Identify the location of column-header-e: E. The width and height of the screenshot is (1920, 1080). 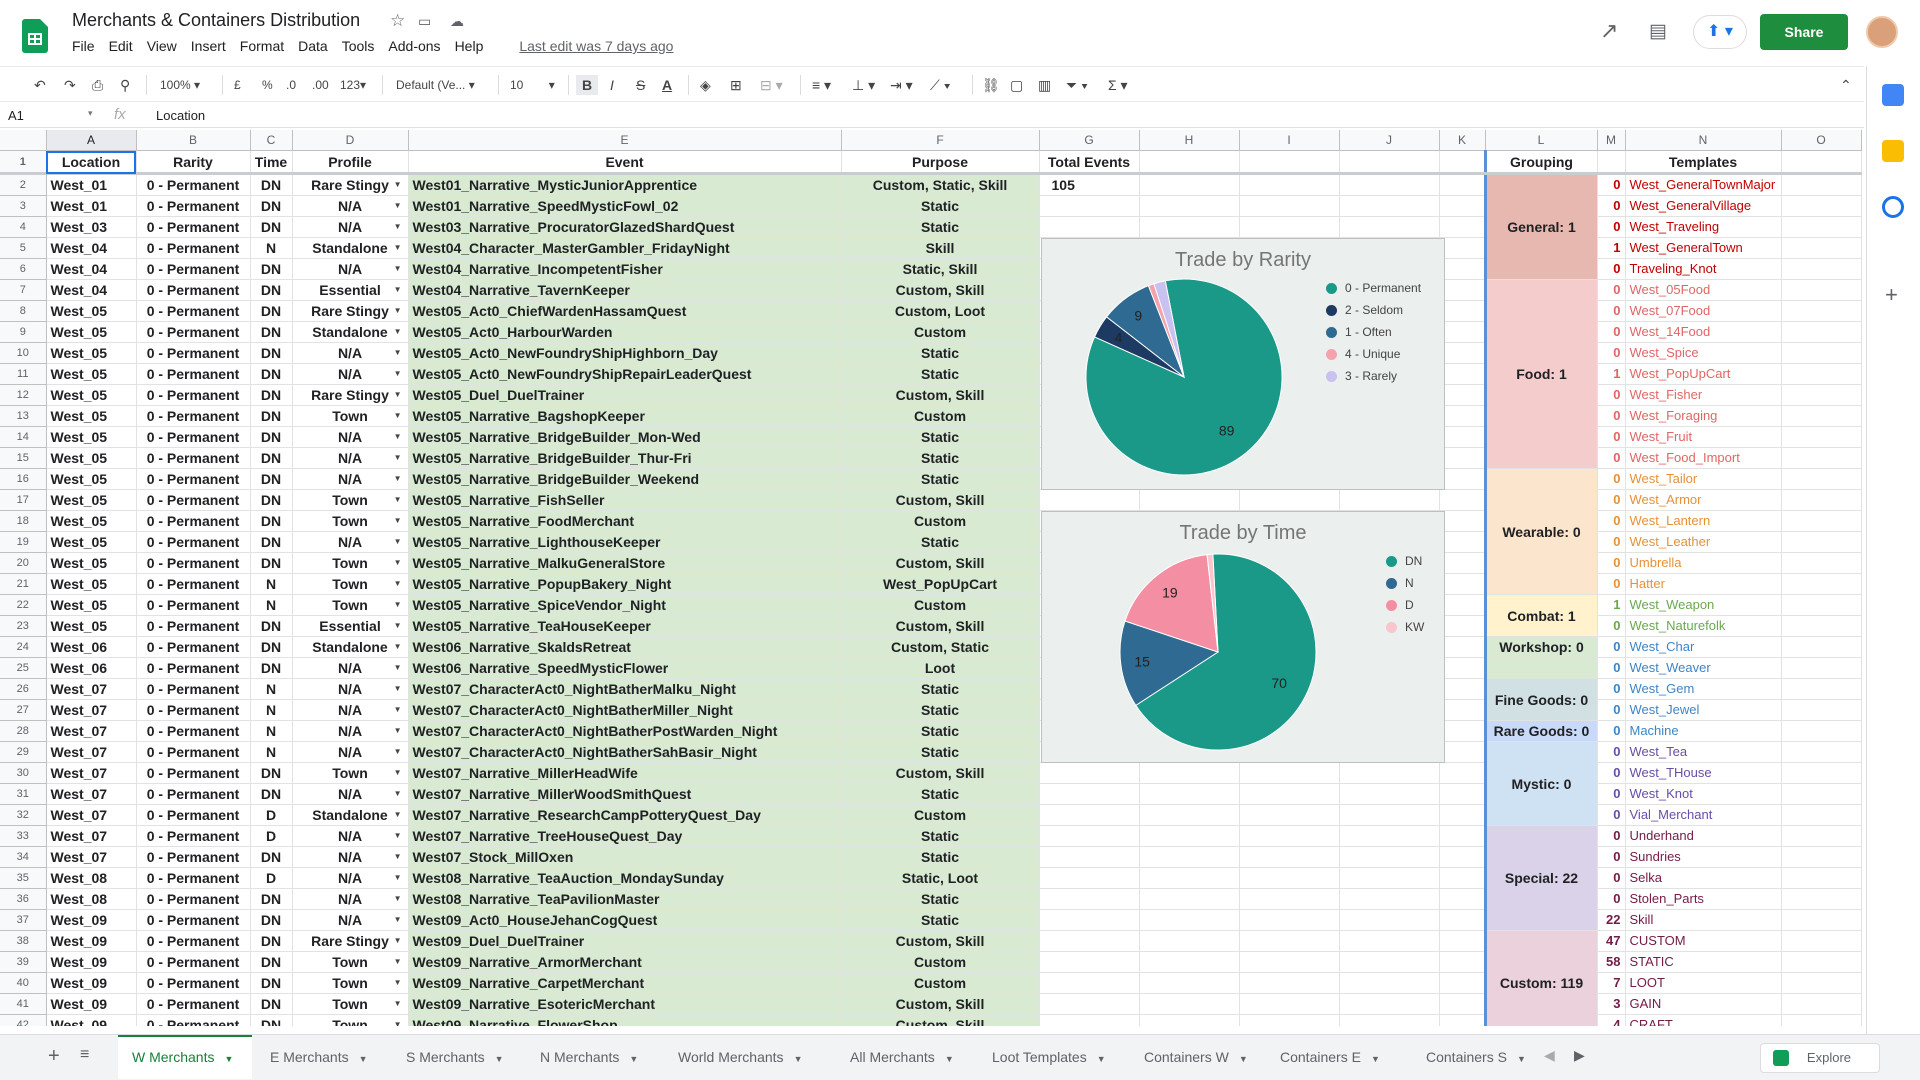
(625, 140).